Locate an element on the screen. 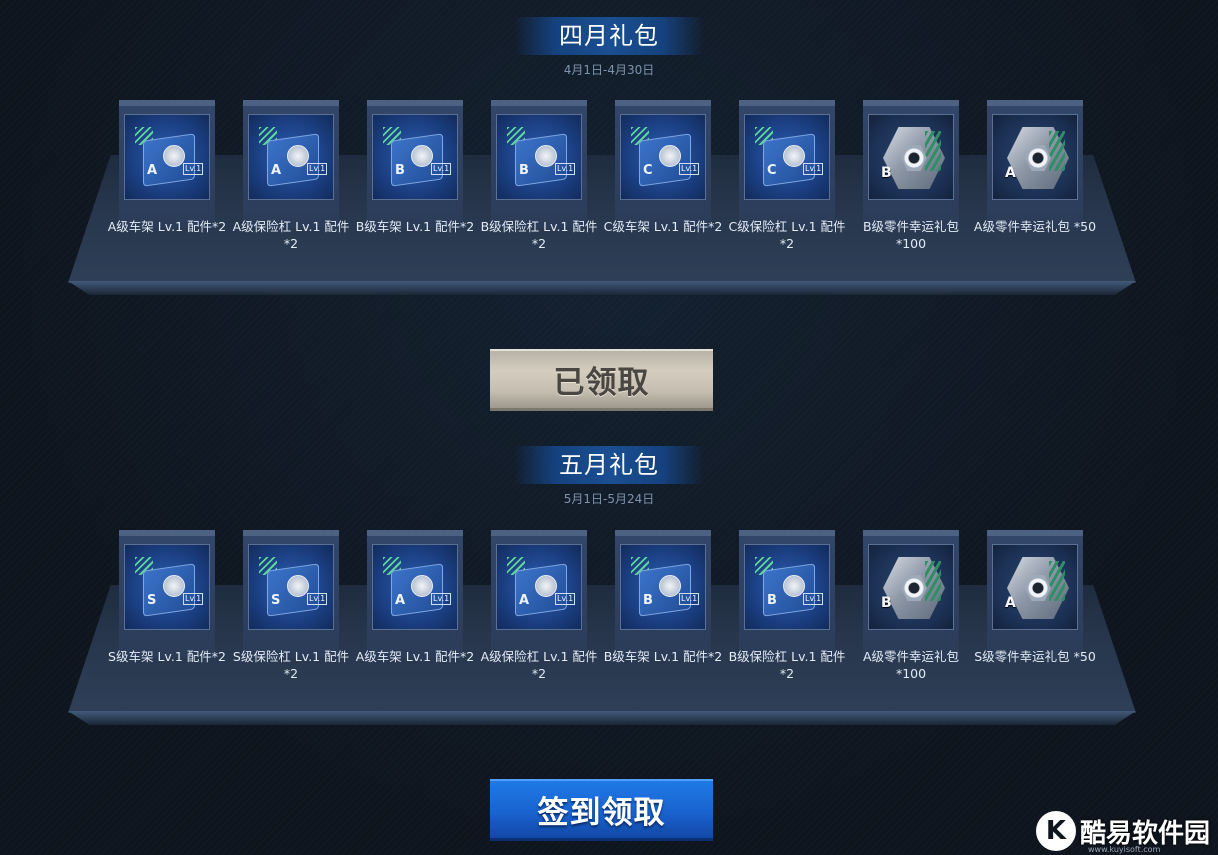 Image resolution: width=1218 pixels, height=855 pixels. claimed-button: 已领取 is located at coordinates (601, 380).